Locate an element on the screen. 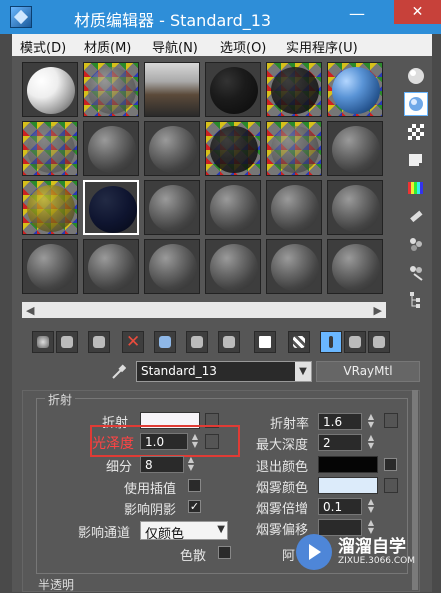  watermark-title: 溜溜自学 is located at coordinates (372, 547).